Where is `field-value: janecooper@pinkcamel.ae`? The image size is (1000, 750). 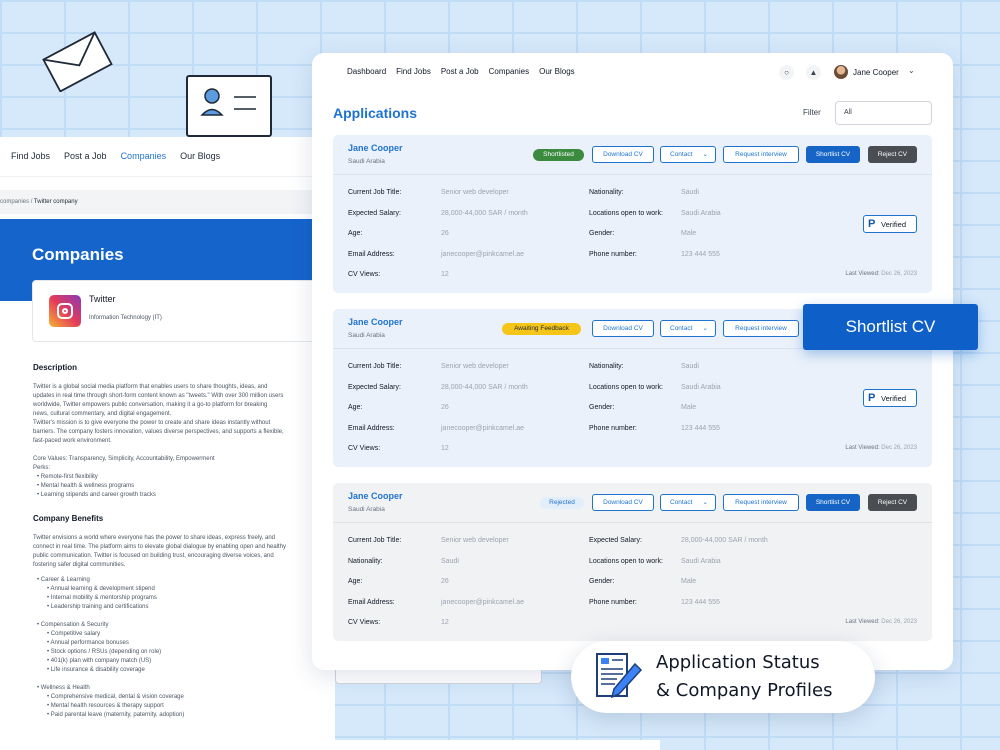
field-value: janecooper@pinkcamel.ae is located at coordinates (482, 428).